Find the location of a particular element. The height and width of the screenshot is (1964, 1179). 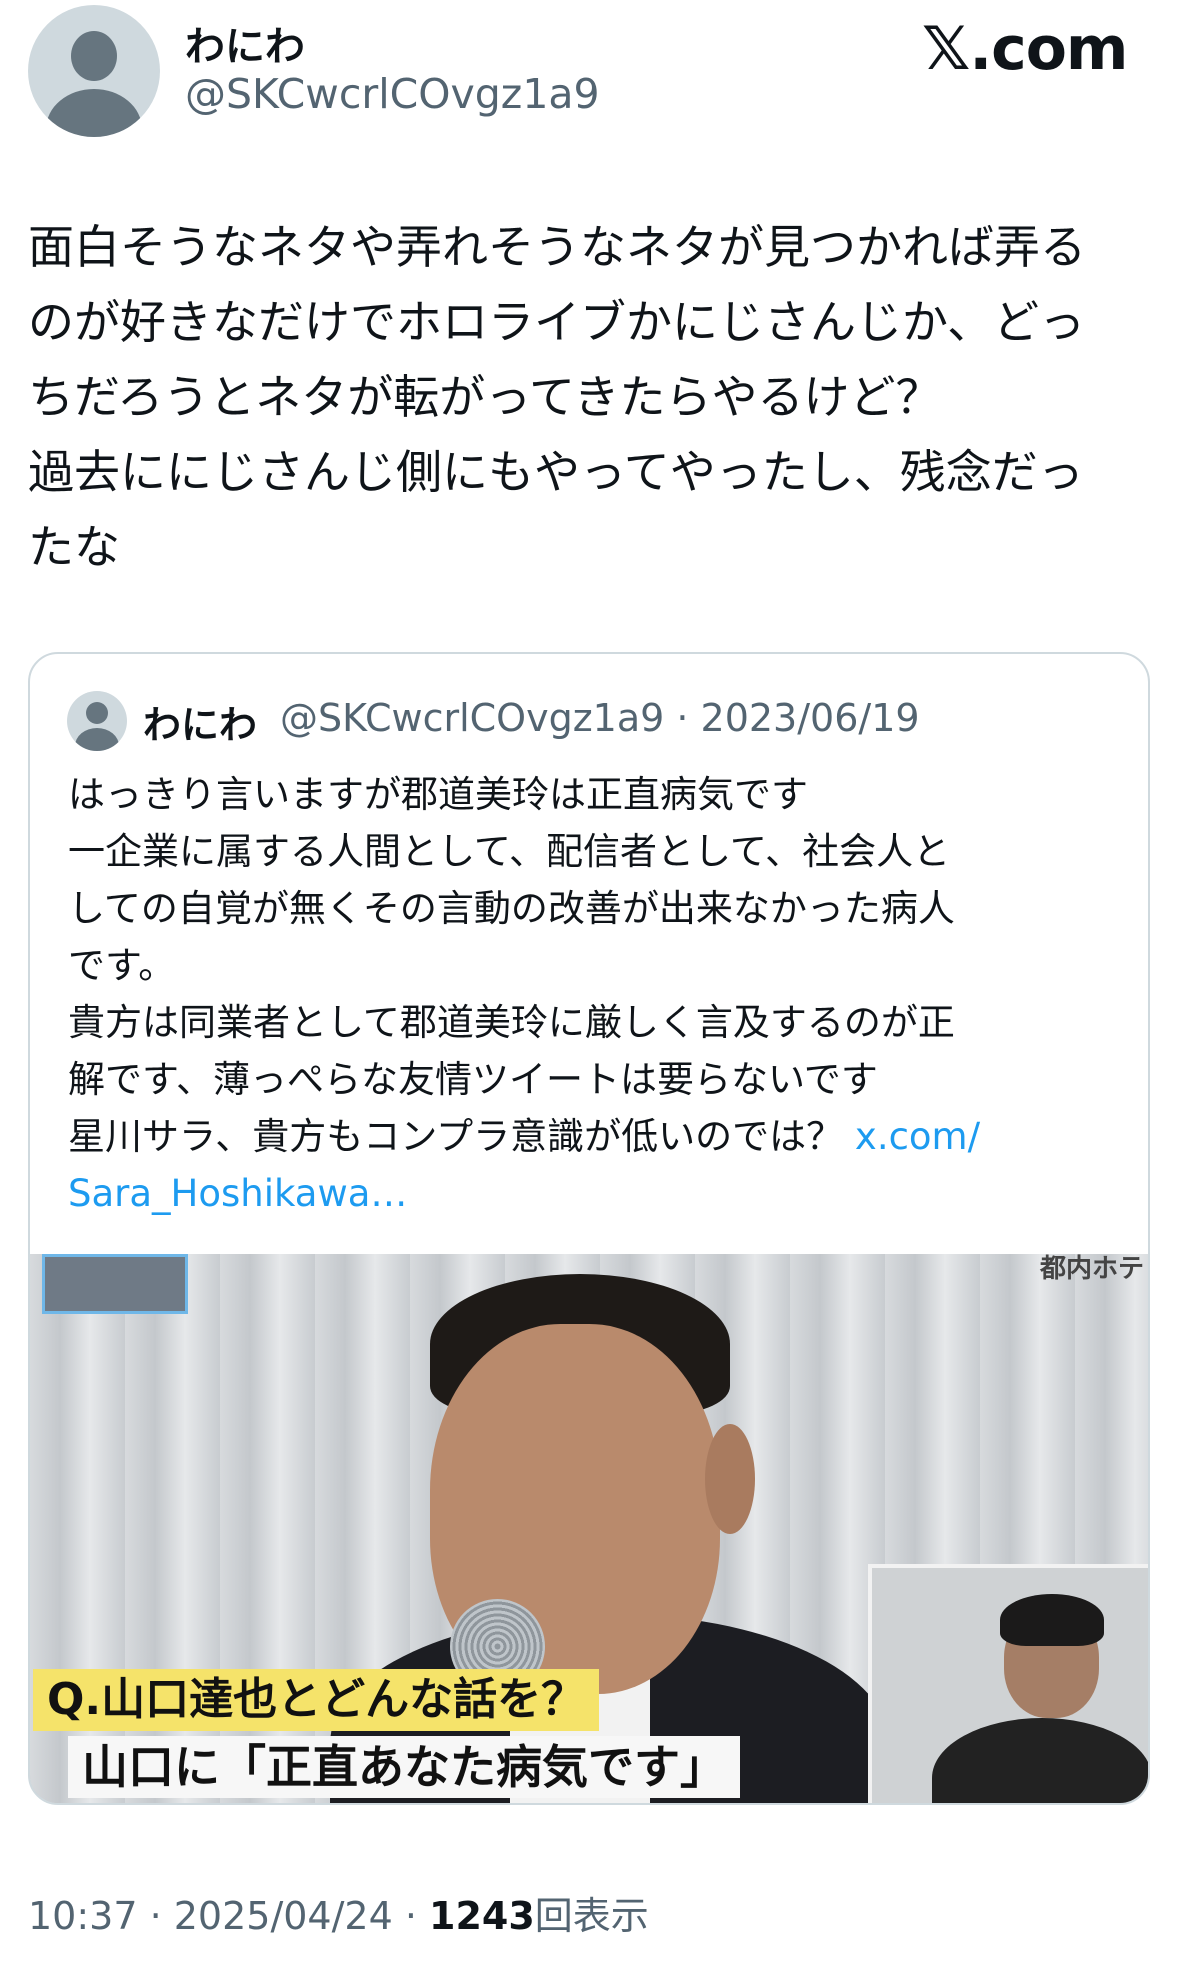

caption-question: Q.山口達也とどんな話を？ is located at coordinates (316, 1700).